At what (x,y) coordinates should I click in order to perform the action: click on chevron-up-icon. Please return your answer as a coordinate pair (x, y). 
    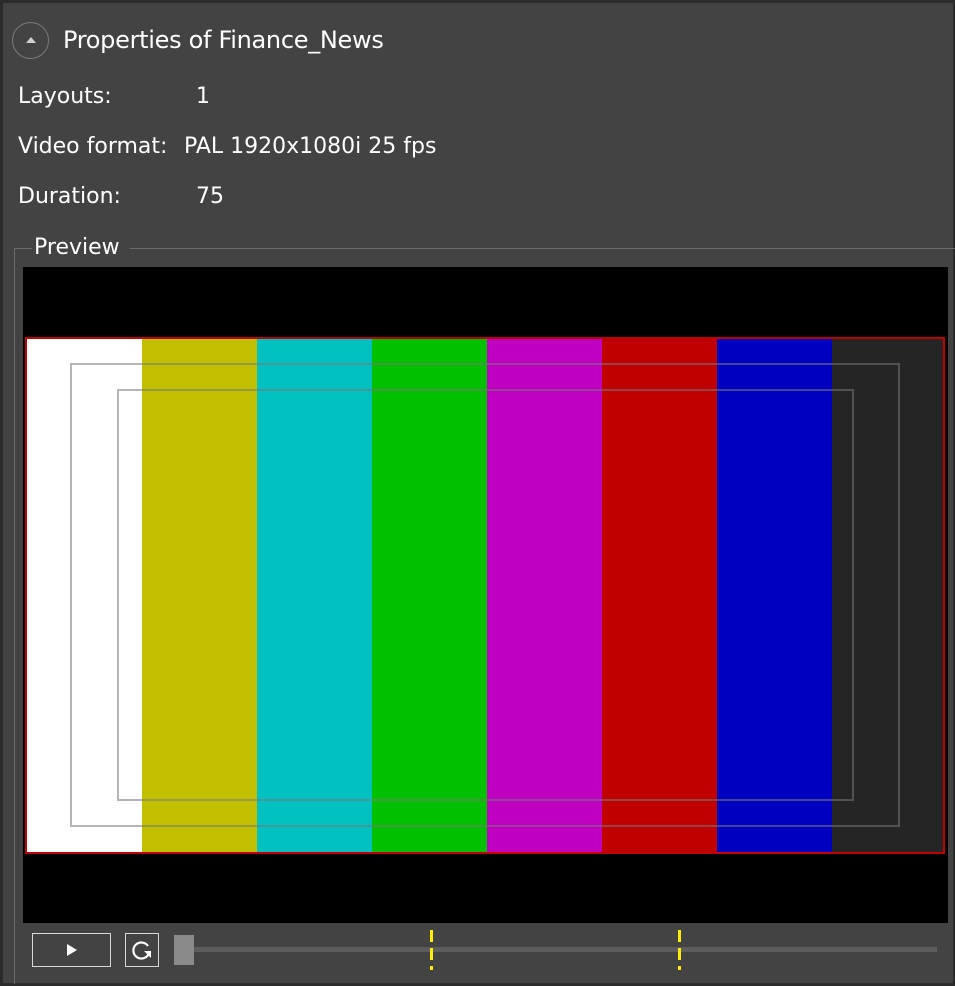
    Looking at the image, I should click on (30, 40).